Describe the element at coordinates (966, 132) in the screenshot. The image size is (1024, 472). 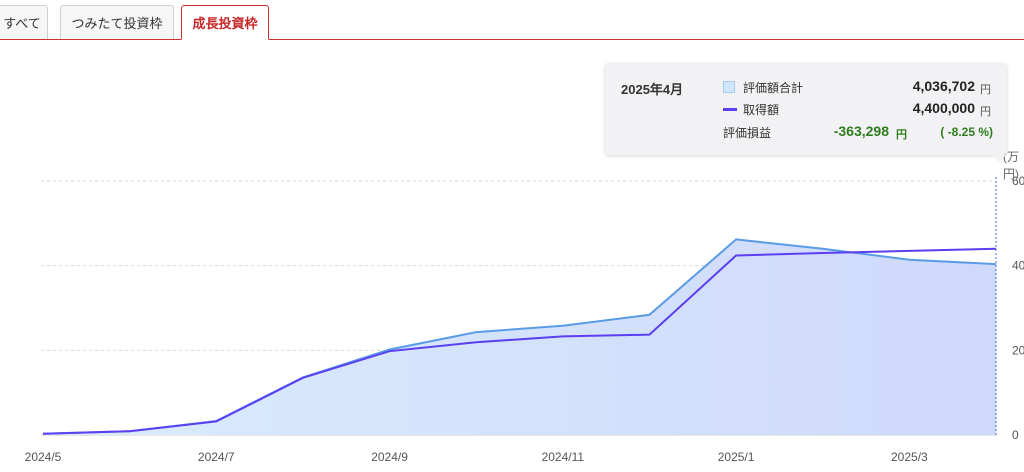
I see `gain-percent: ( -8.25 %)` at that location.